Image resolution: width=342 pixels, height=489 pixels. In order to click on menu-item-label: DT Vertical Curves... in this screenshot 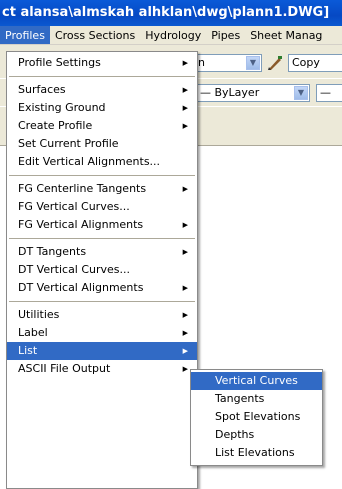, I will do `click(74, 269)`.